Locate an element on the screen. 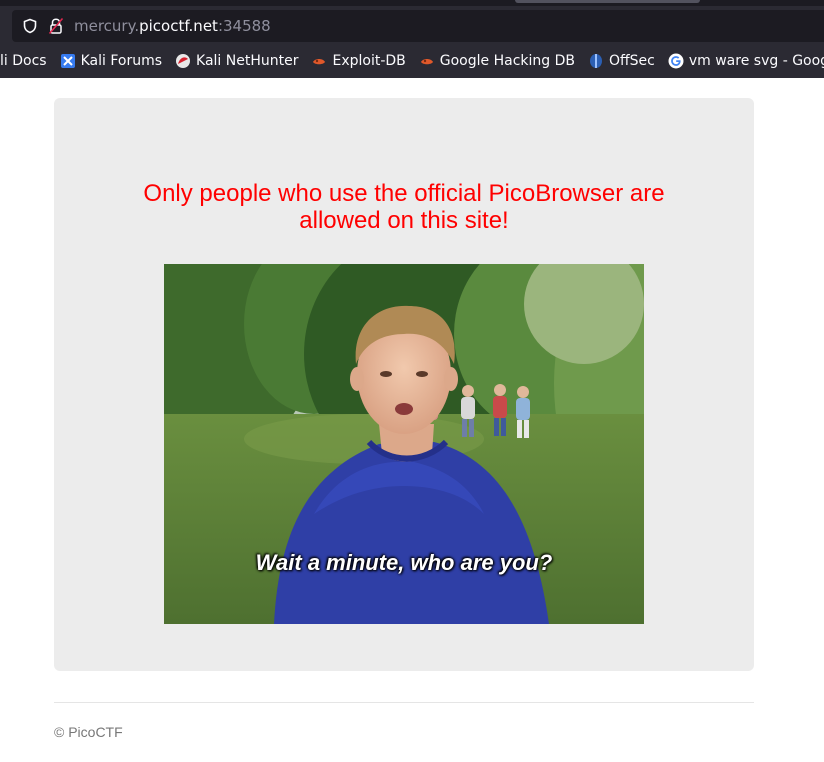  exploit-db-icon is located at coordinates (319, 61).